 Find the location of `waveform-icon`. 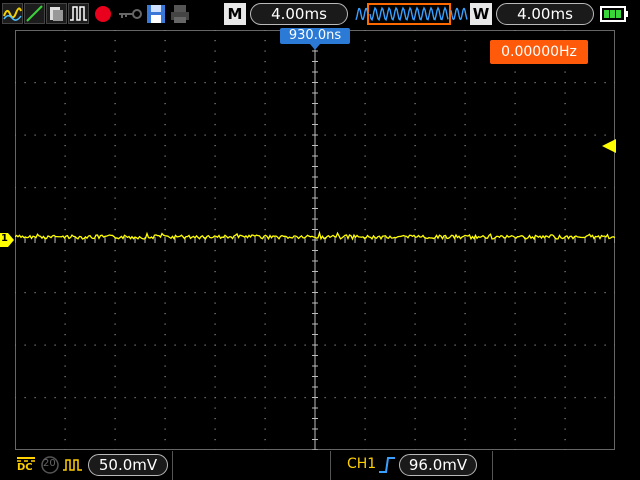

waveform-icon is located at coordinates (12, 13).